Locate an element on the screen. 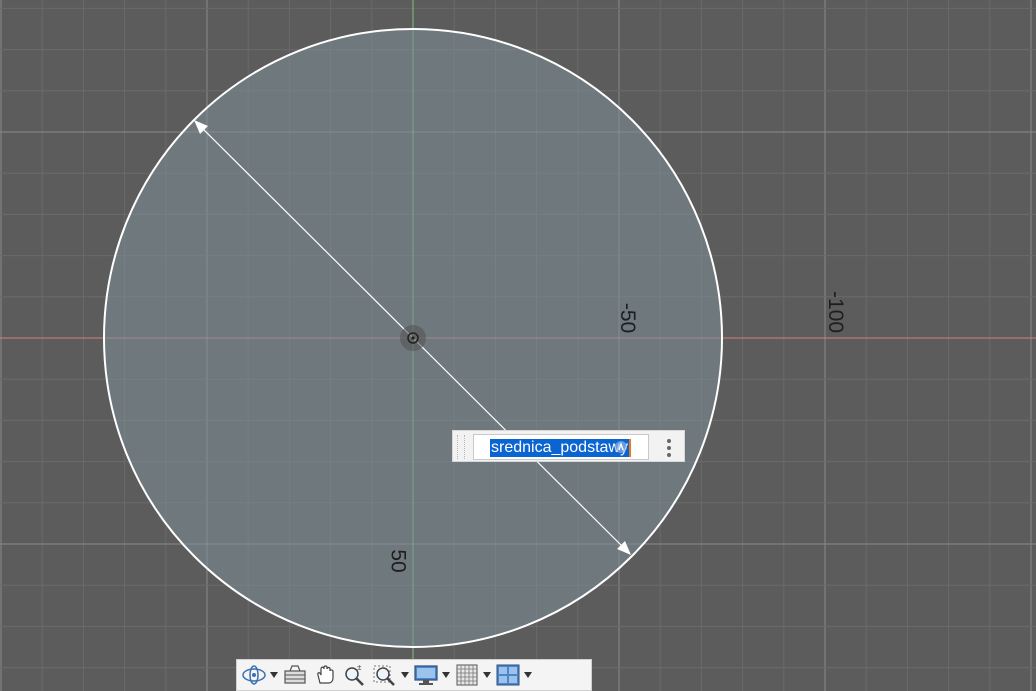  navigation-toolbar: ± is located at coordinates (414, 675).